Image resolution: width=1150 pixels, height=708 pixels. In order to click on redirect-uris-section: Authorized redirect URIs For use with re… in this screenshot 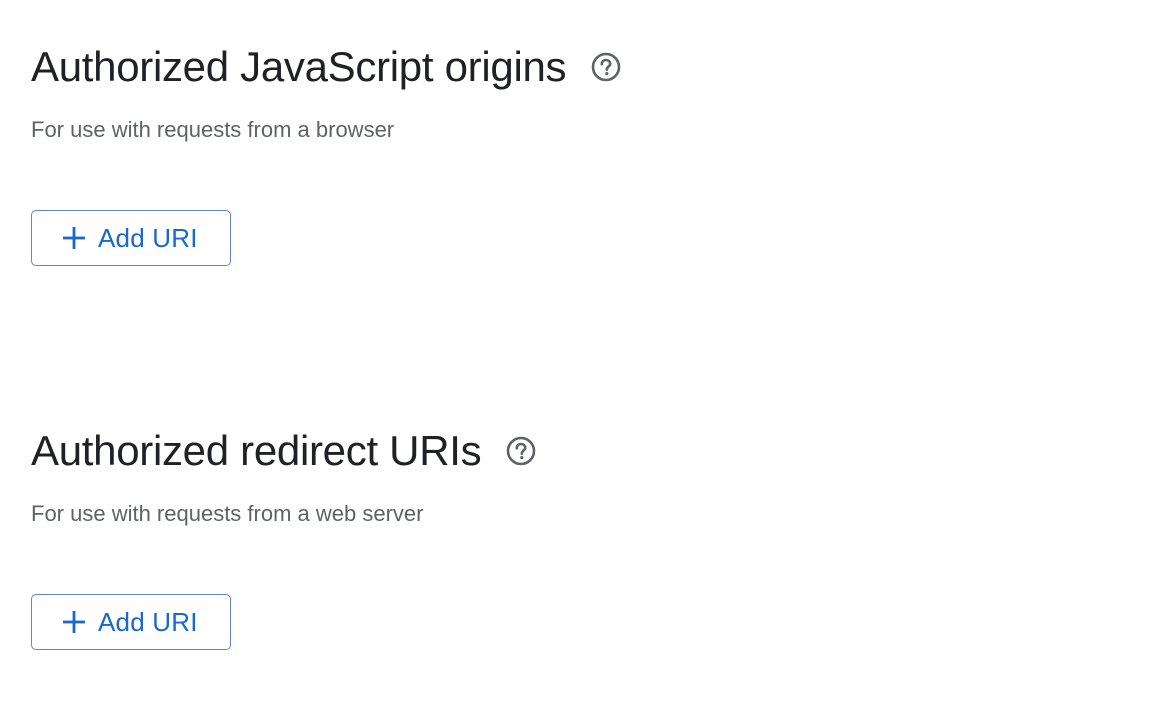, I will do `click(284, 537)`.